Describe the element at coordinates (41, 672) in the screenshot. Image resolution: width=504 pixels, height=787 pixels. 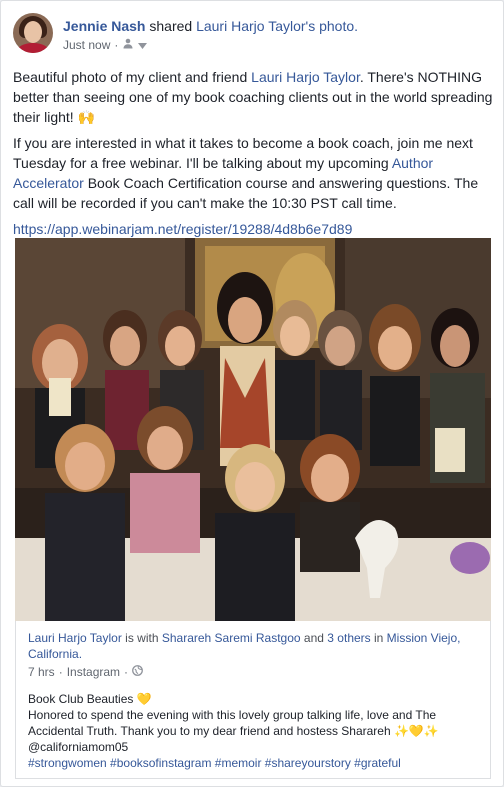
I see `shared-timestamp-link: 7 hrs` at that location.